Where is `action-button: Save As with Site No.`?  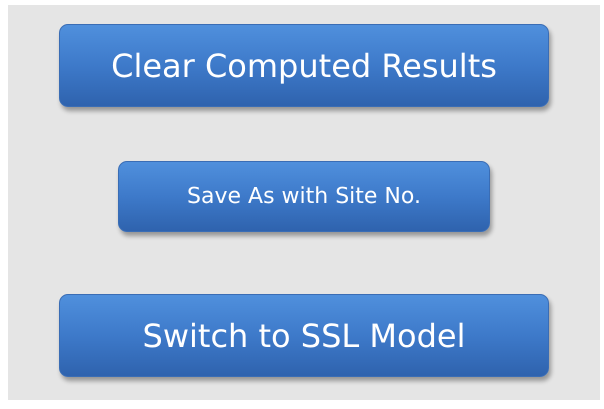
action-button: Save As with Site No. is located at coordinates (304, 196).